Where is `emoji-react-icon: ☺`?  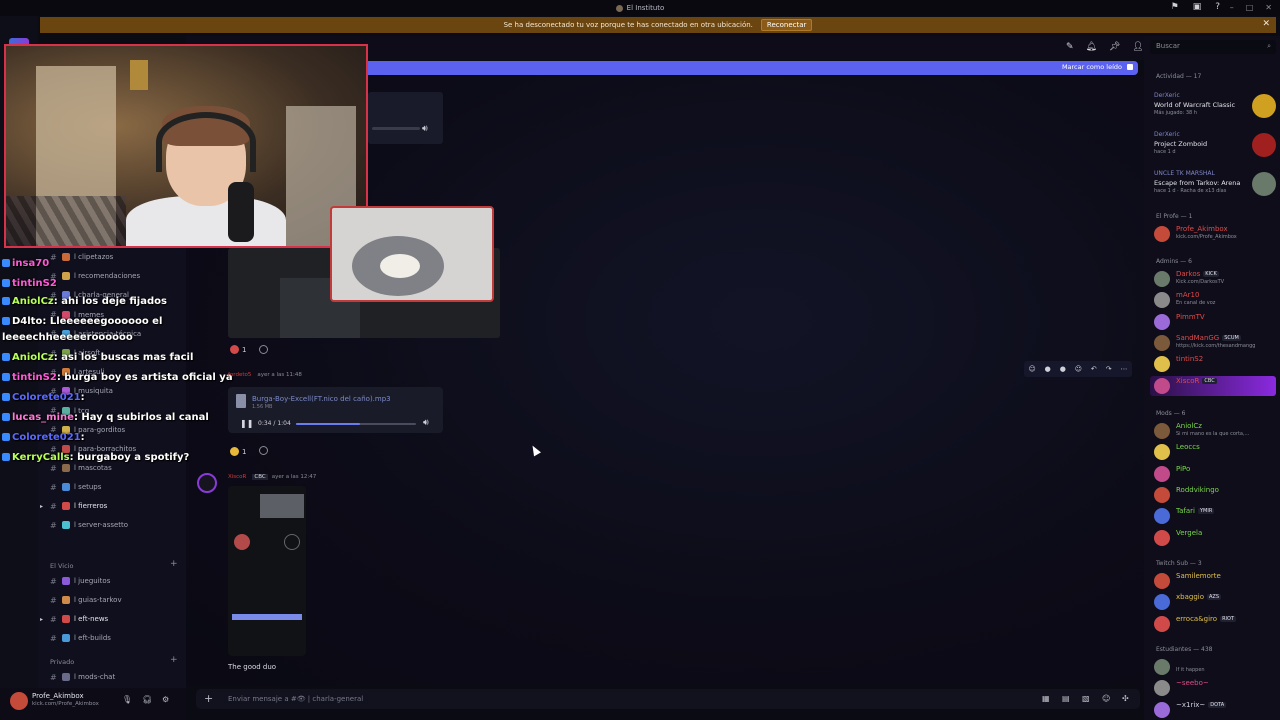
emoji-react-icon: ☺ is located at coordinates (1031, 369).